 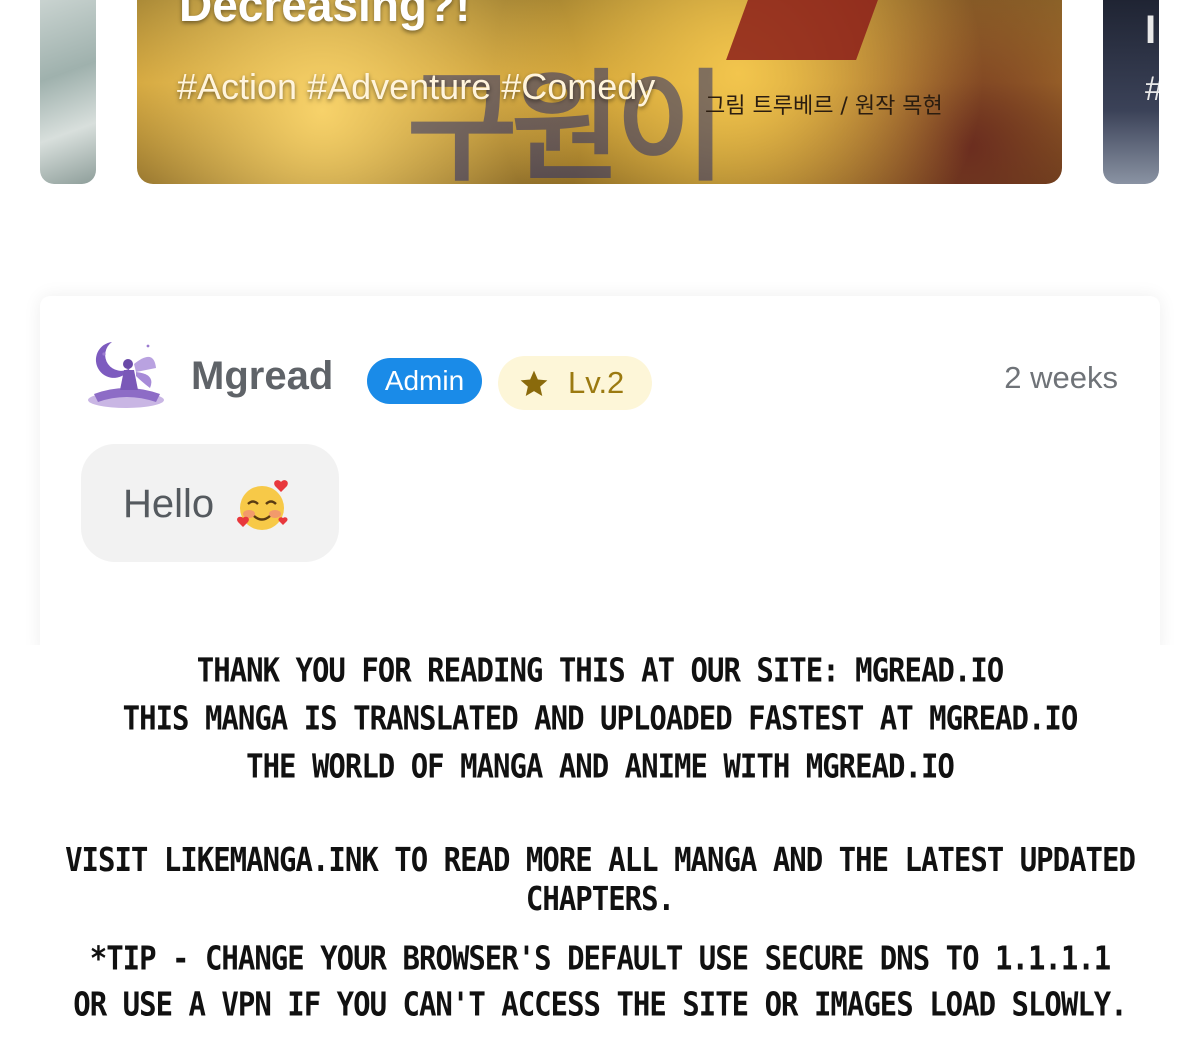 What do you see at coordinates (1151, 30) in the screenshot?
I see `next-card-title: I` at bounding box center [1151, 30].